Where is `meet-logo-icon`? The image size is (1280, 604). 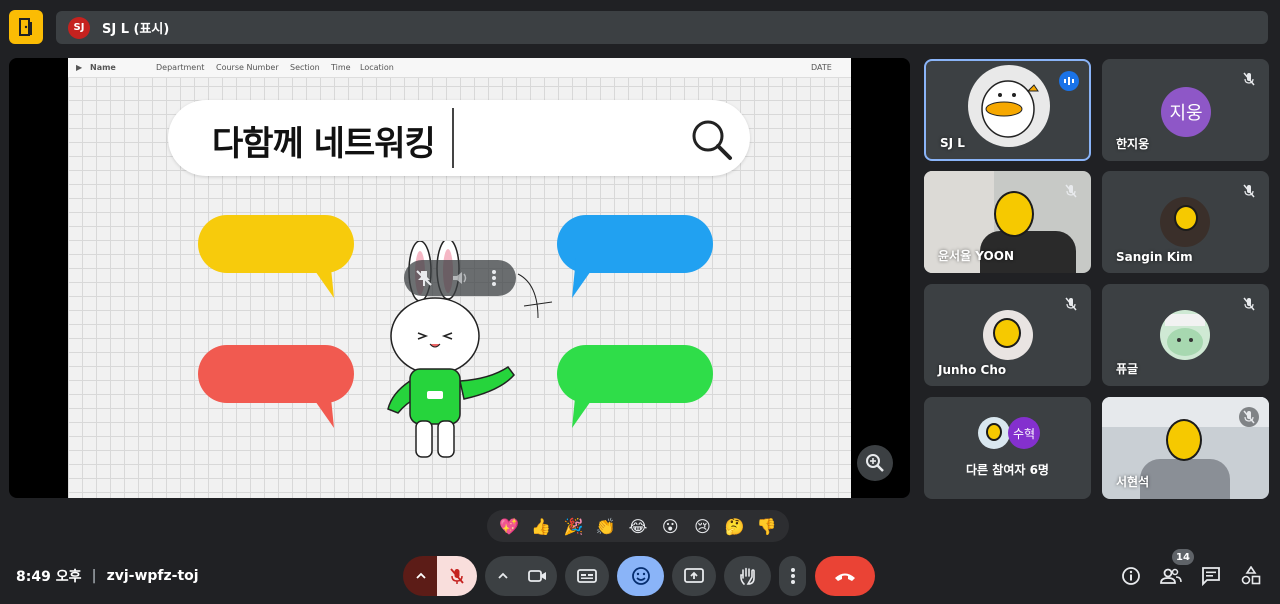 meet-logo-icon is located at coordinates (26, 27).